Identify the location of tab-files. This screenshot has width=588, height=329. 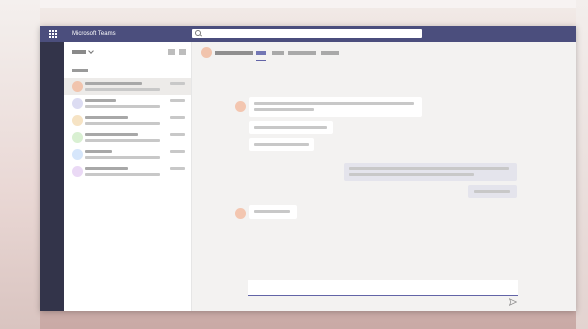
(278, 53).